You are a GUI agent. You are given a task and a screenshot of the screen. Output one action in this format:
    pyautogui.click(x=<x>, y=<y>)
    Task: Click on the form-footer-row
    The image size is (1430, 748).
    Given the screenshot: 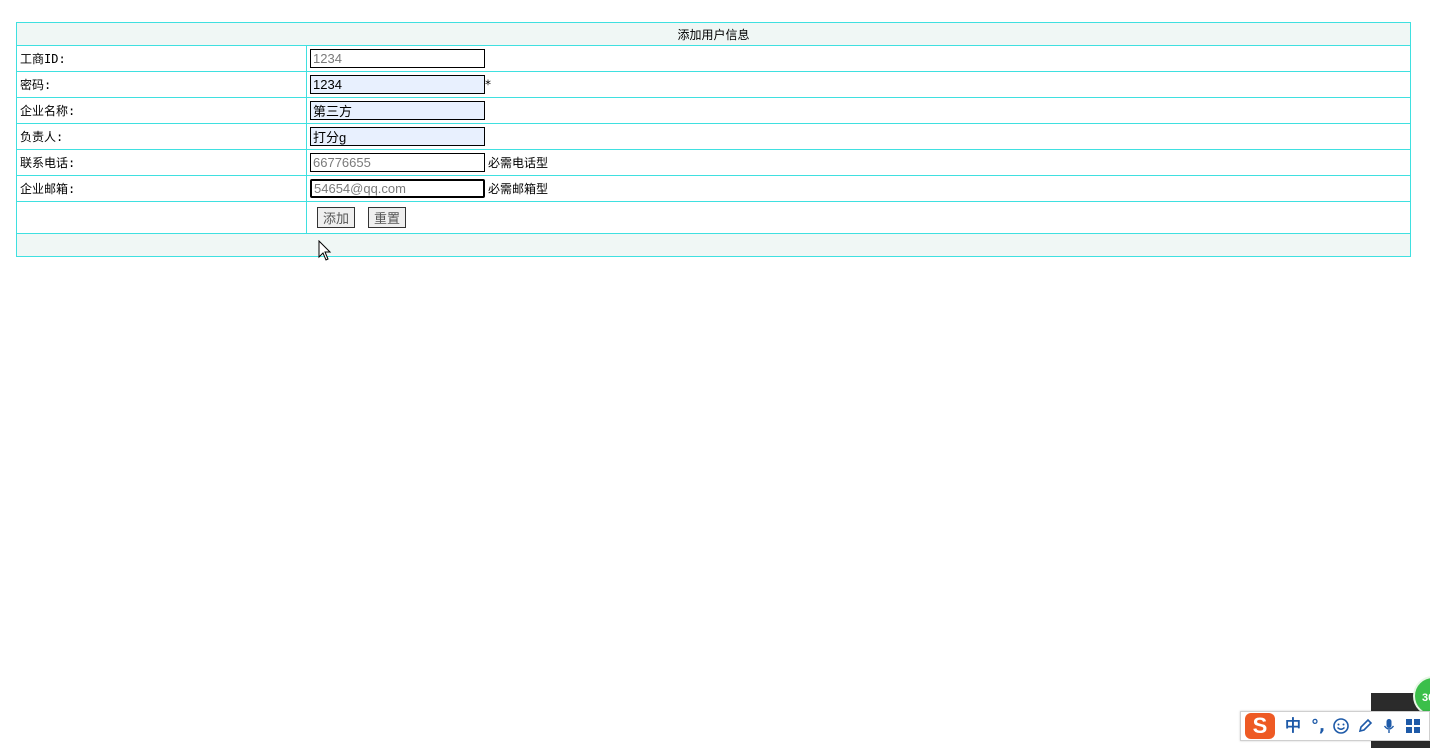 What is the action you would take?
    pyautogui.click(x=713, y=245)
    